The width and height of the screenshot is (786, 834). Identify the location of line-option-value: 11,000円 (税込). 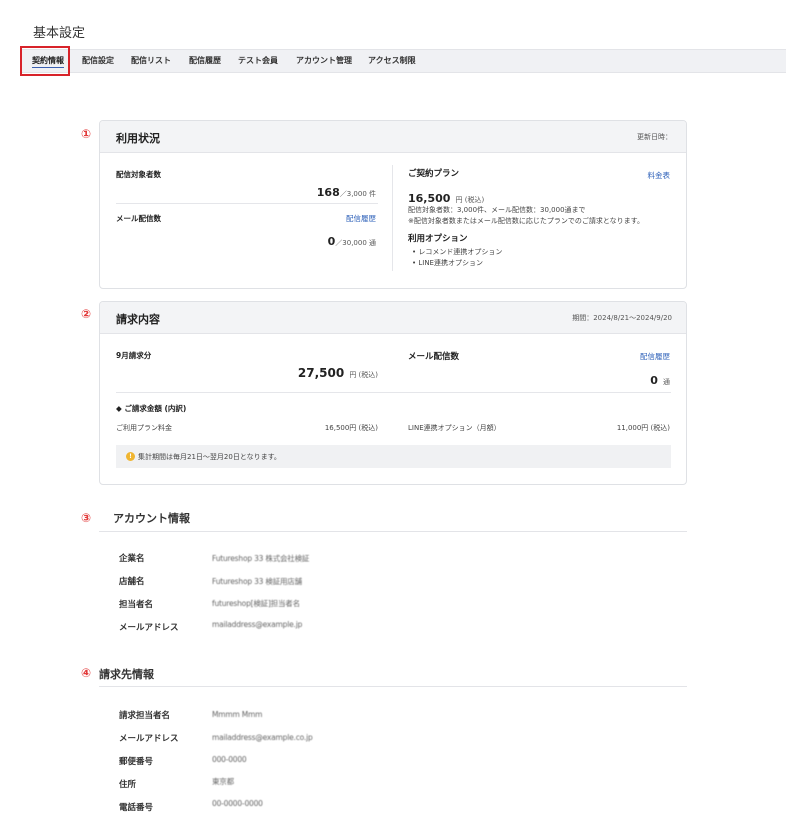
(643, 428).